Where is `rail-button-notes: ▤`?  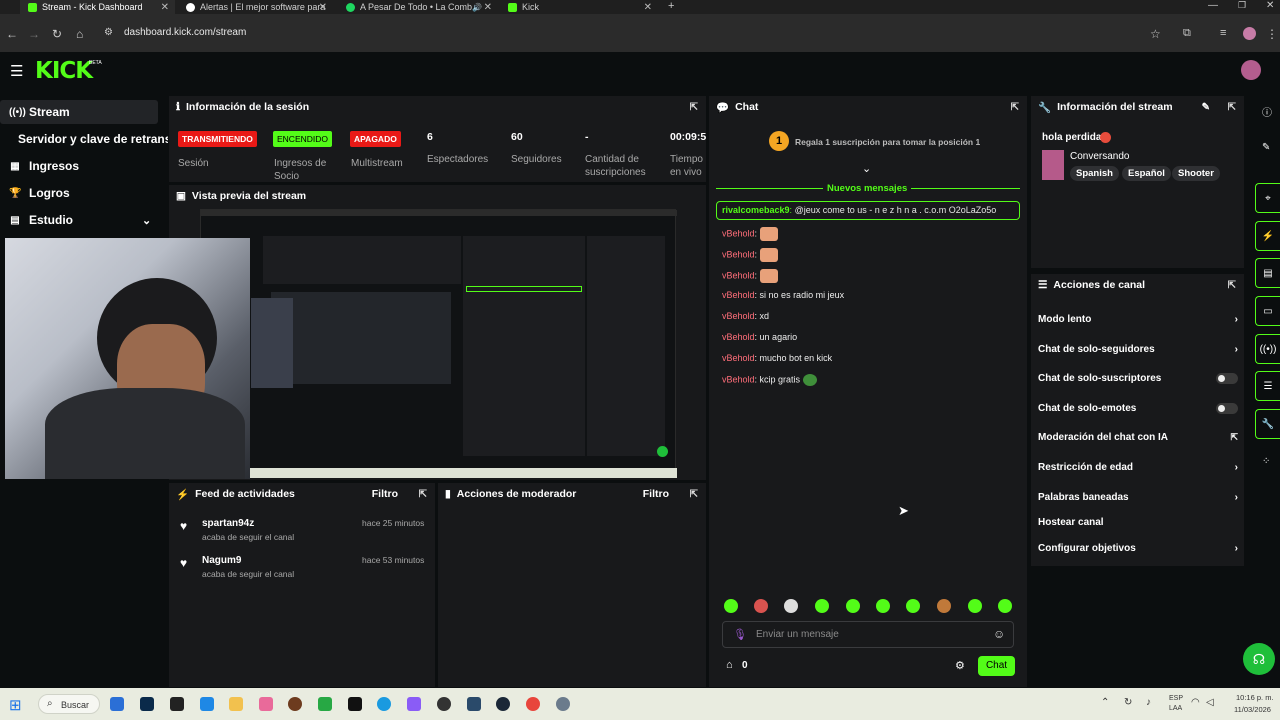
rail-button-notes: ▤ is located at coordinates (1267, 273).